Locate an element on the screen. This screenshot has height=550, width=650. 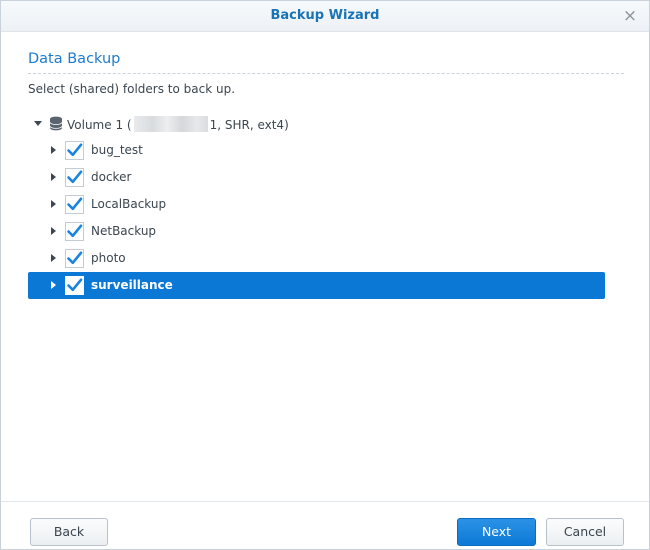
window-title: Backup Wizard is located at coordinates (325, 15).